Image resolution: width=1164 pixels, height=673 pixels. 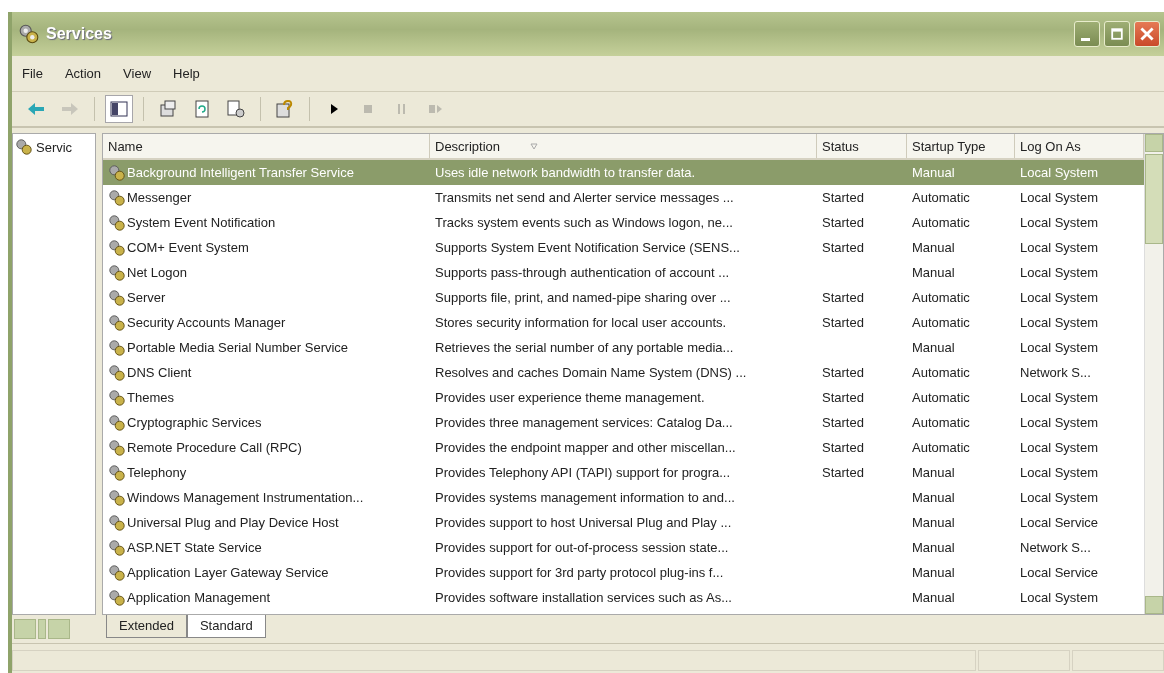 I want to click on table-cell: System Event Notification, so click(x=201, y=222).